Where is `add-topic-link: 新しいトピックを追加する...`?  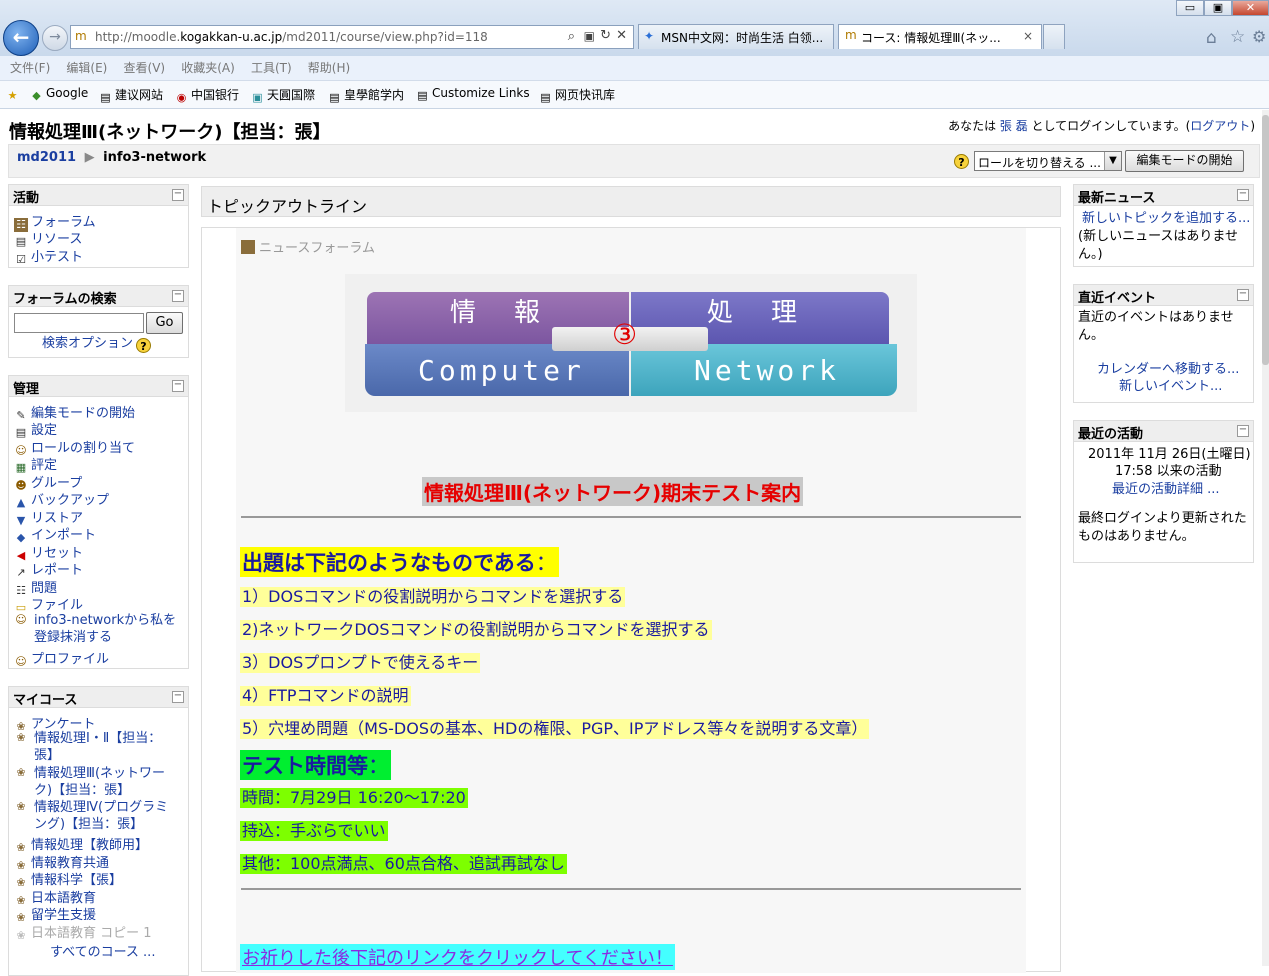
add-topic-link: 新しいトピックを追加する... is located at coordinates (1166, 219).